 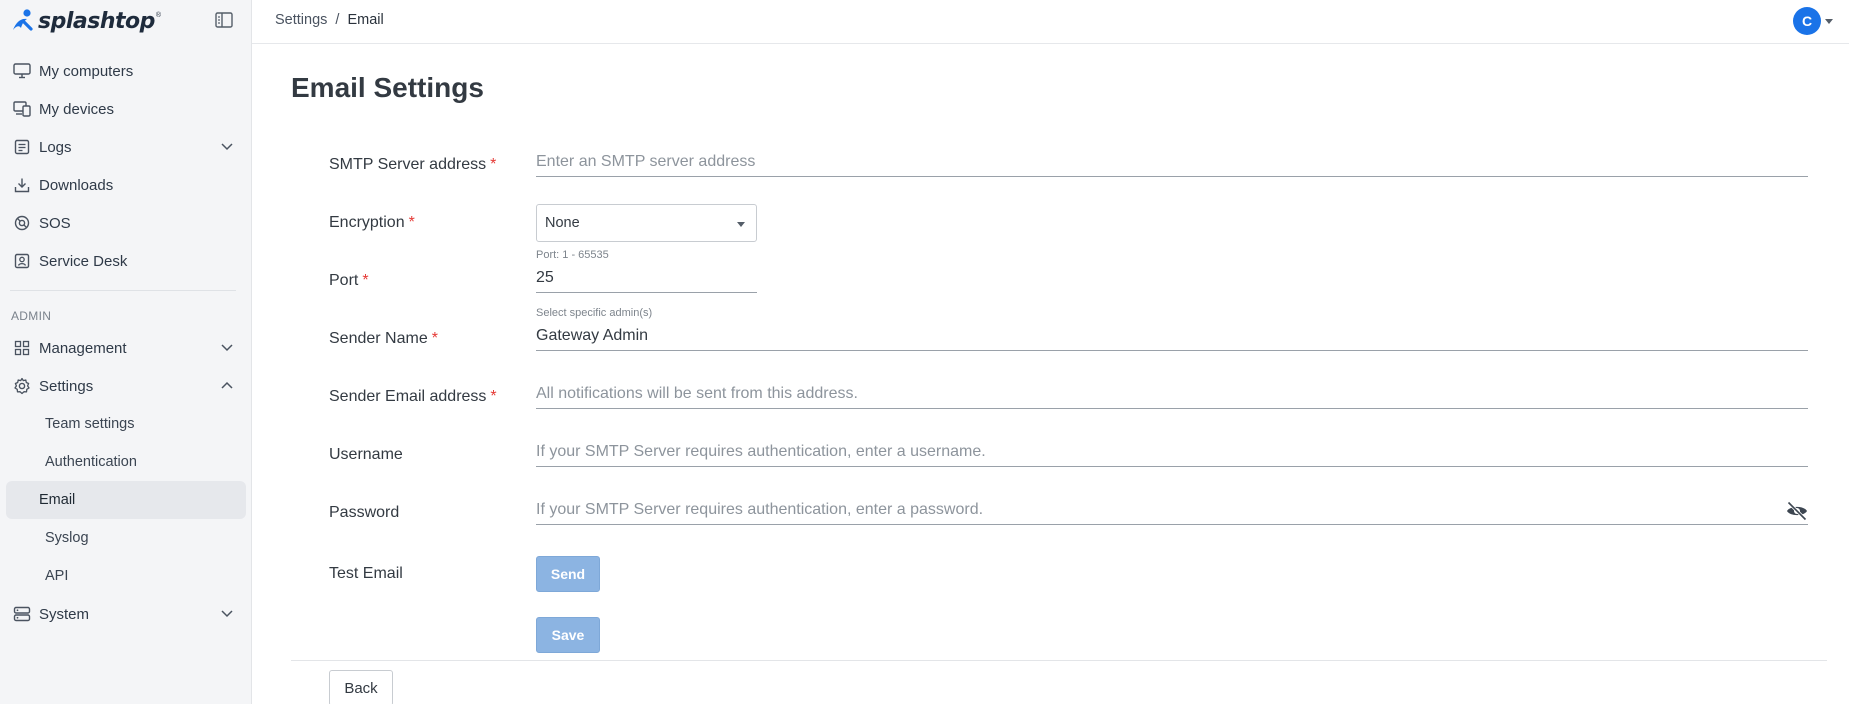 What do you see at coordinates (31, 316) in the screenshot?
I see `admin-section-label: ADMIN` at bounding box center [31, 316].